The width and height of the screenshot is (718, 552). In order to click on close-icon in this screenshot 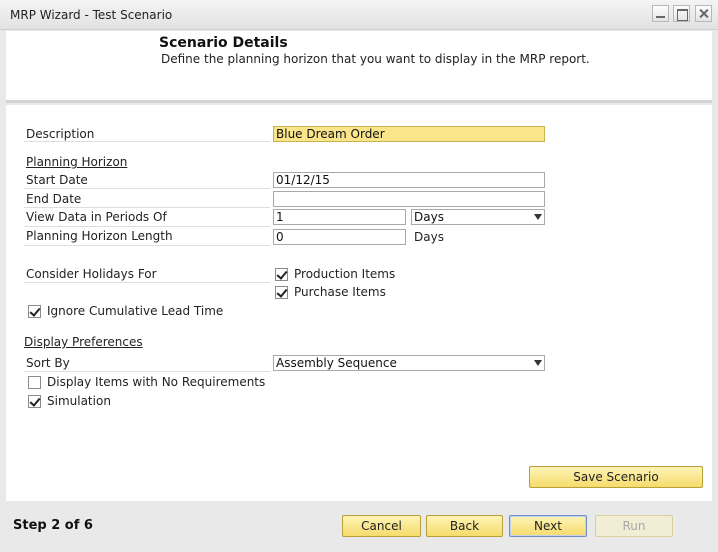, I will do `click(703, 13)`.